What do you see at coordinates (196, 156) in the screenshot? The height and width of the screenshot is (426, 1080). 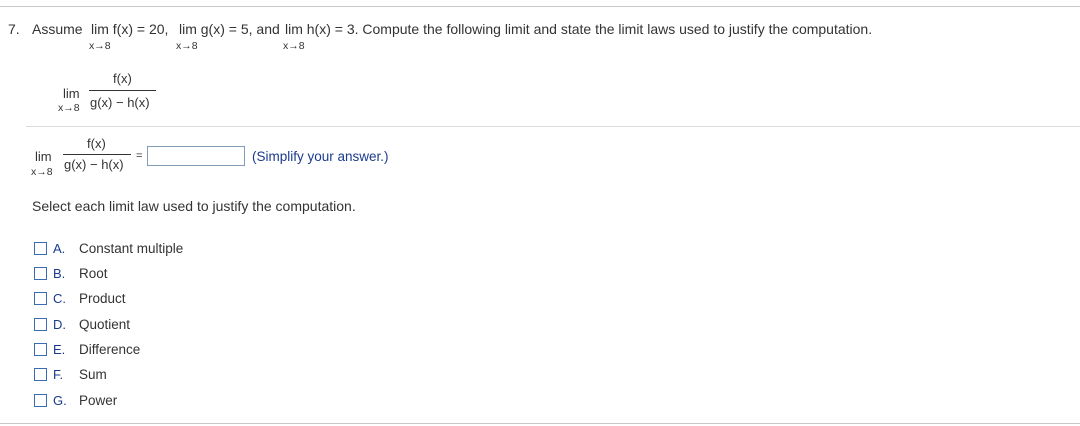 I see `answer-input` at bounding box center [196, 156].